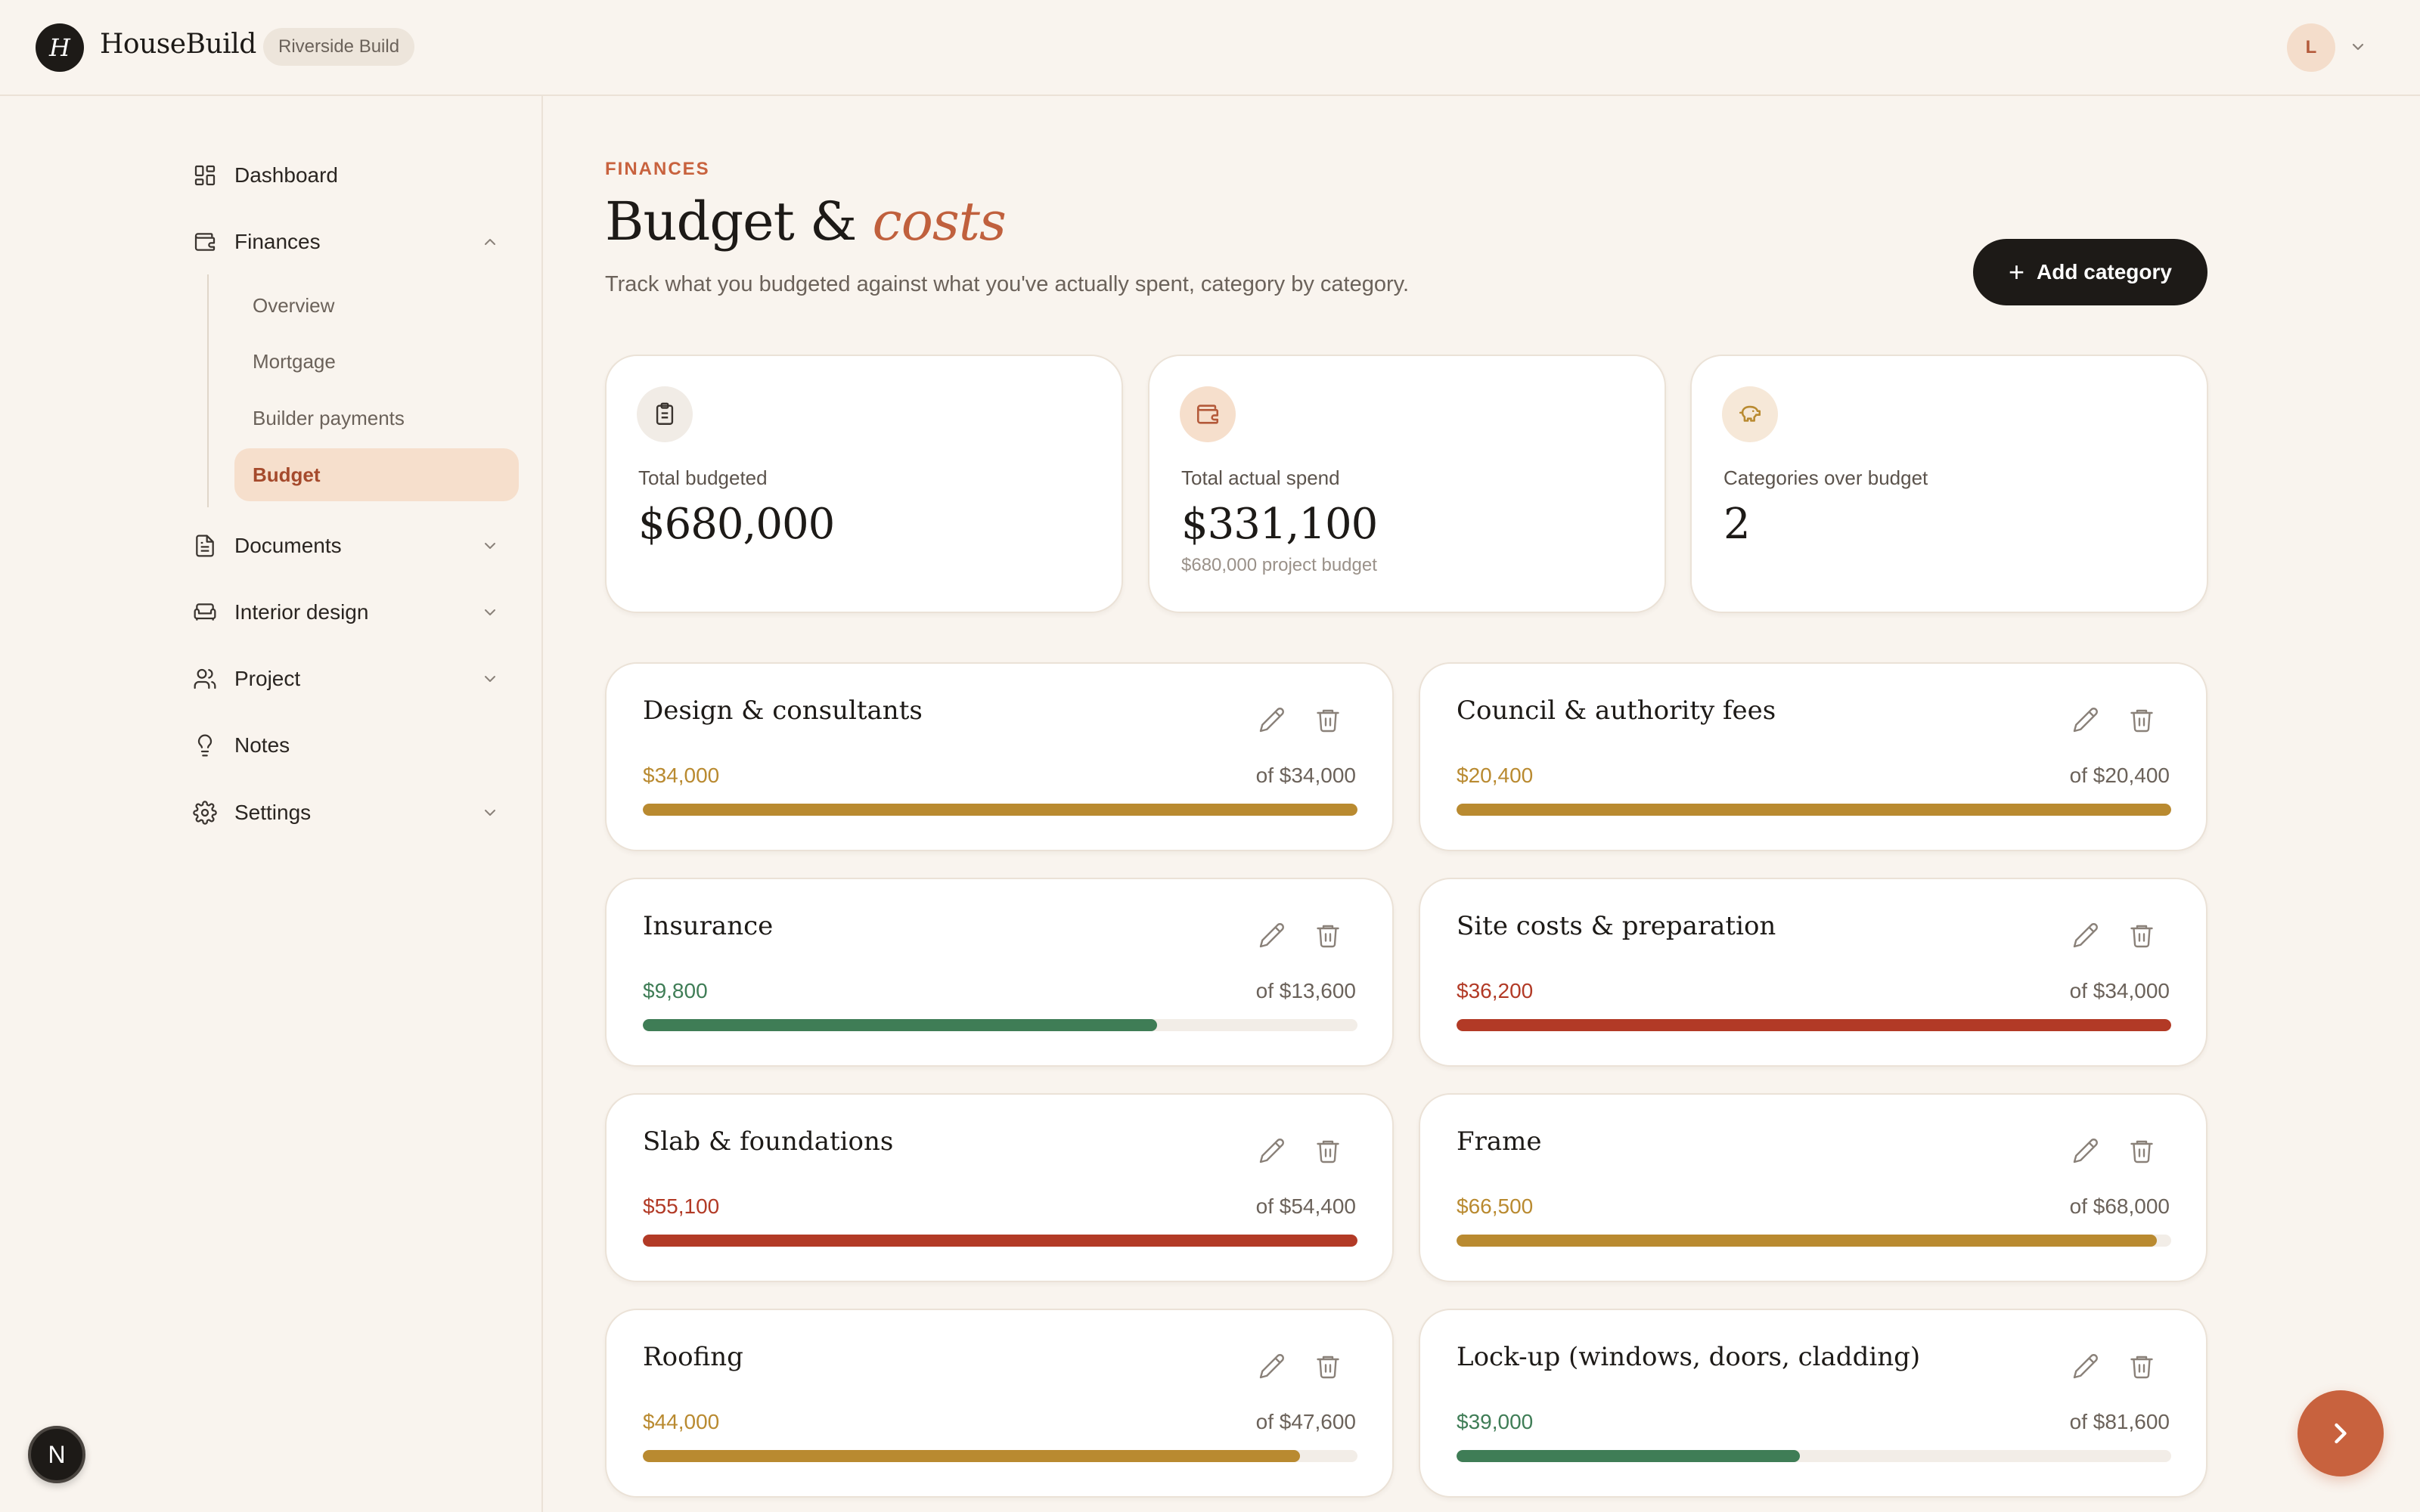 The width and height of the screenshot is (2420, 1512). I want to click on avatar: L, so click(2311, 48).